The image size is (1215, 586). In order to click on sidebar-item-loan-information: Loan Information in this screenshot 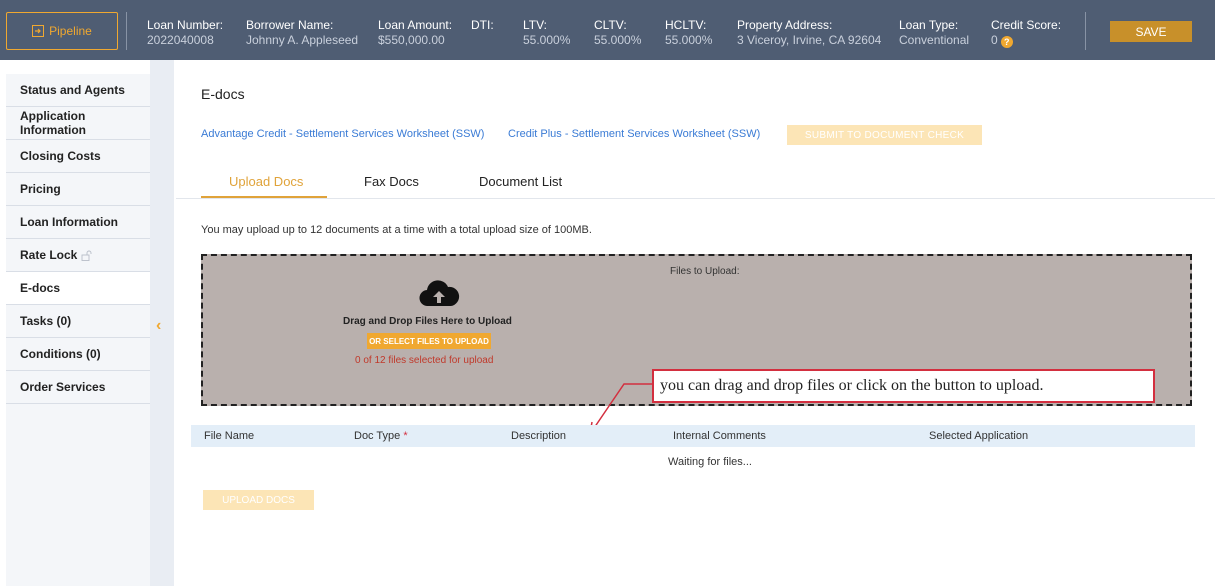, I will do `click(78, 222)`.